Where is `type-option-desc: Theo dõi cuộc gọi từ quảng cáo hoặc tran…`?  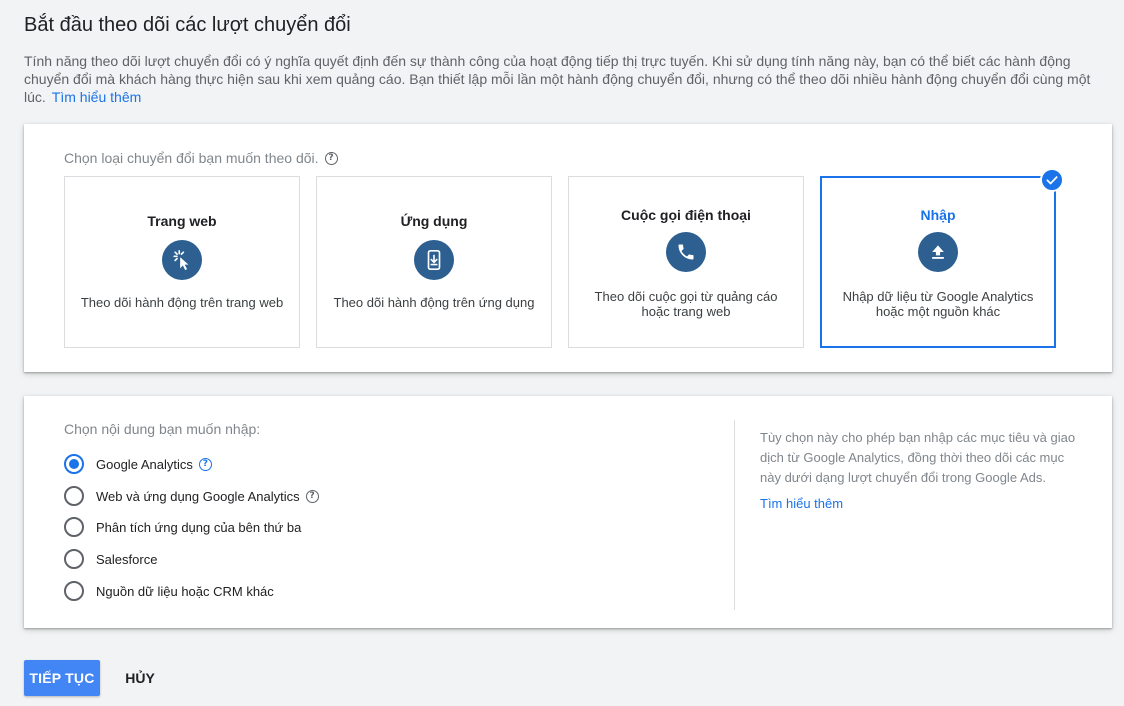 type-option-desc: Theo dõi cuộc gọi từ quảng cáo hoặc tran… is located at coordinates (686, 304).